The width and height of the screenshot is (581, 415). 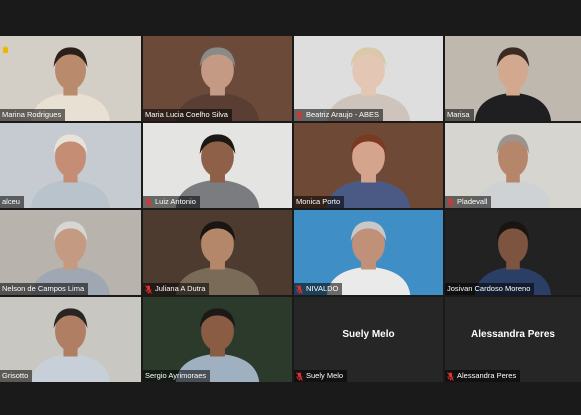 What do you see at coordinates (70, 78) in the screenshot?
I see `participant-tile-marina-rodrigues: Marina Rodrigues` at bounding box center [70, 78].